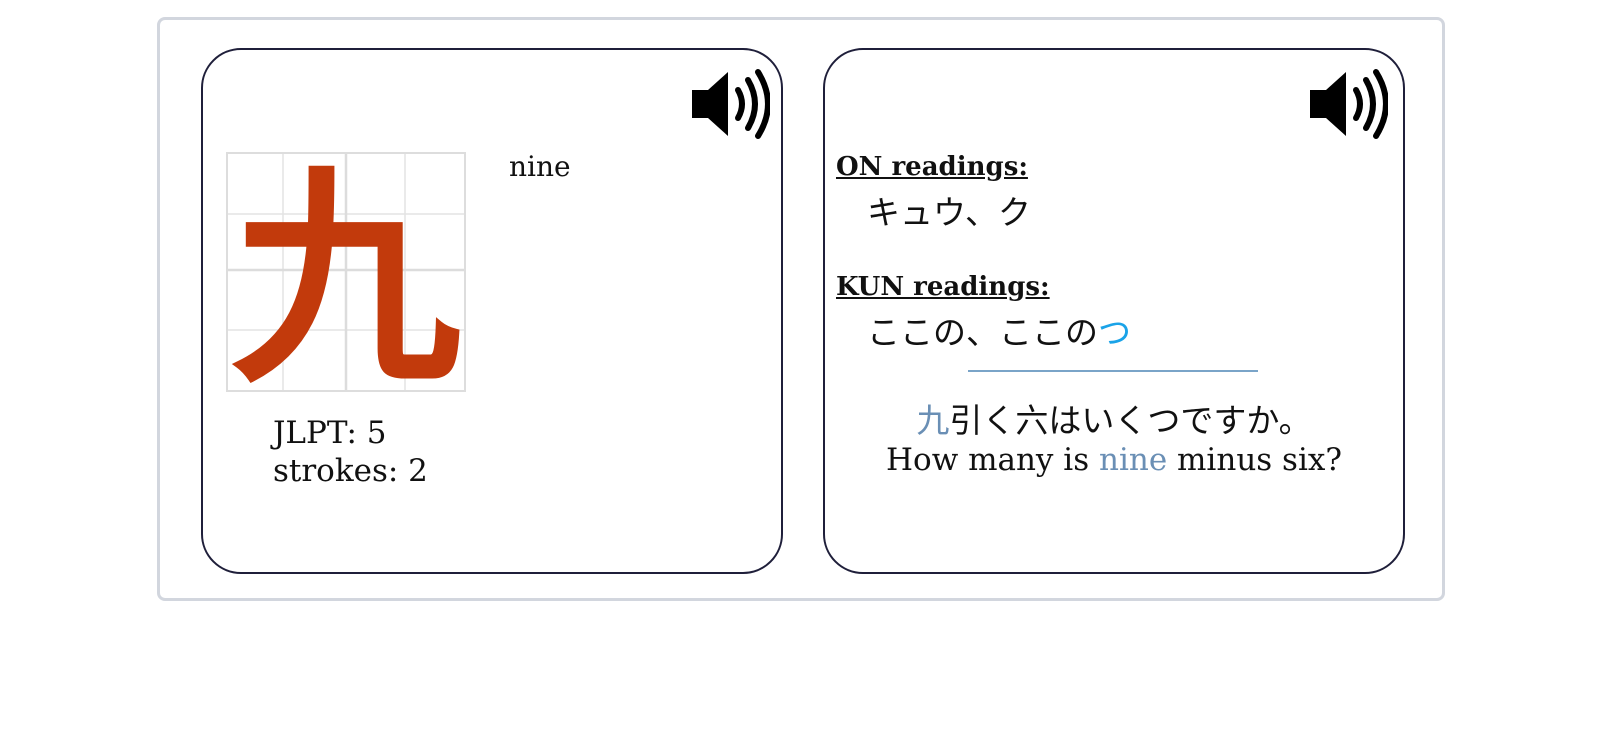  Describe the element at coordinates (350, 471) in the screenshot. I see `stroke-count: strokes: 2` at that location.